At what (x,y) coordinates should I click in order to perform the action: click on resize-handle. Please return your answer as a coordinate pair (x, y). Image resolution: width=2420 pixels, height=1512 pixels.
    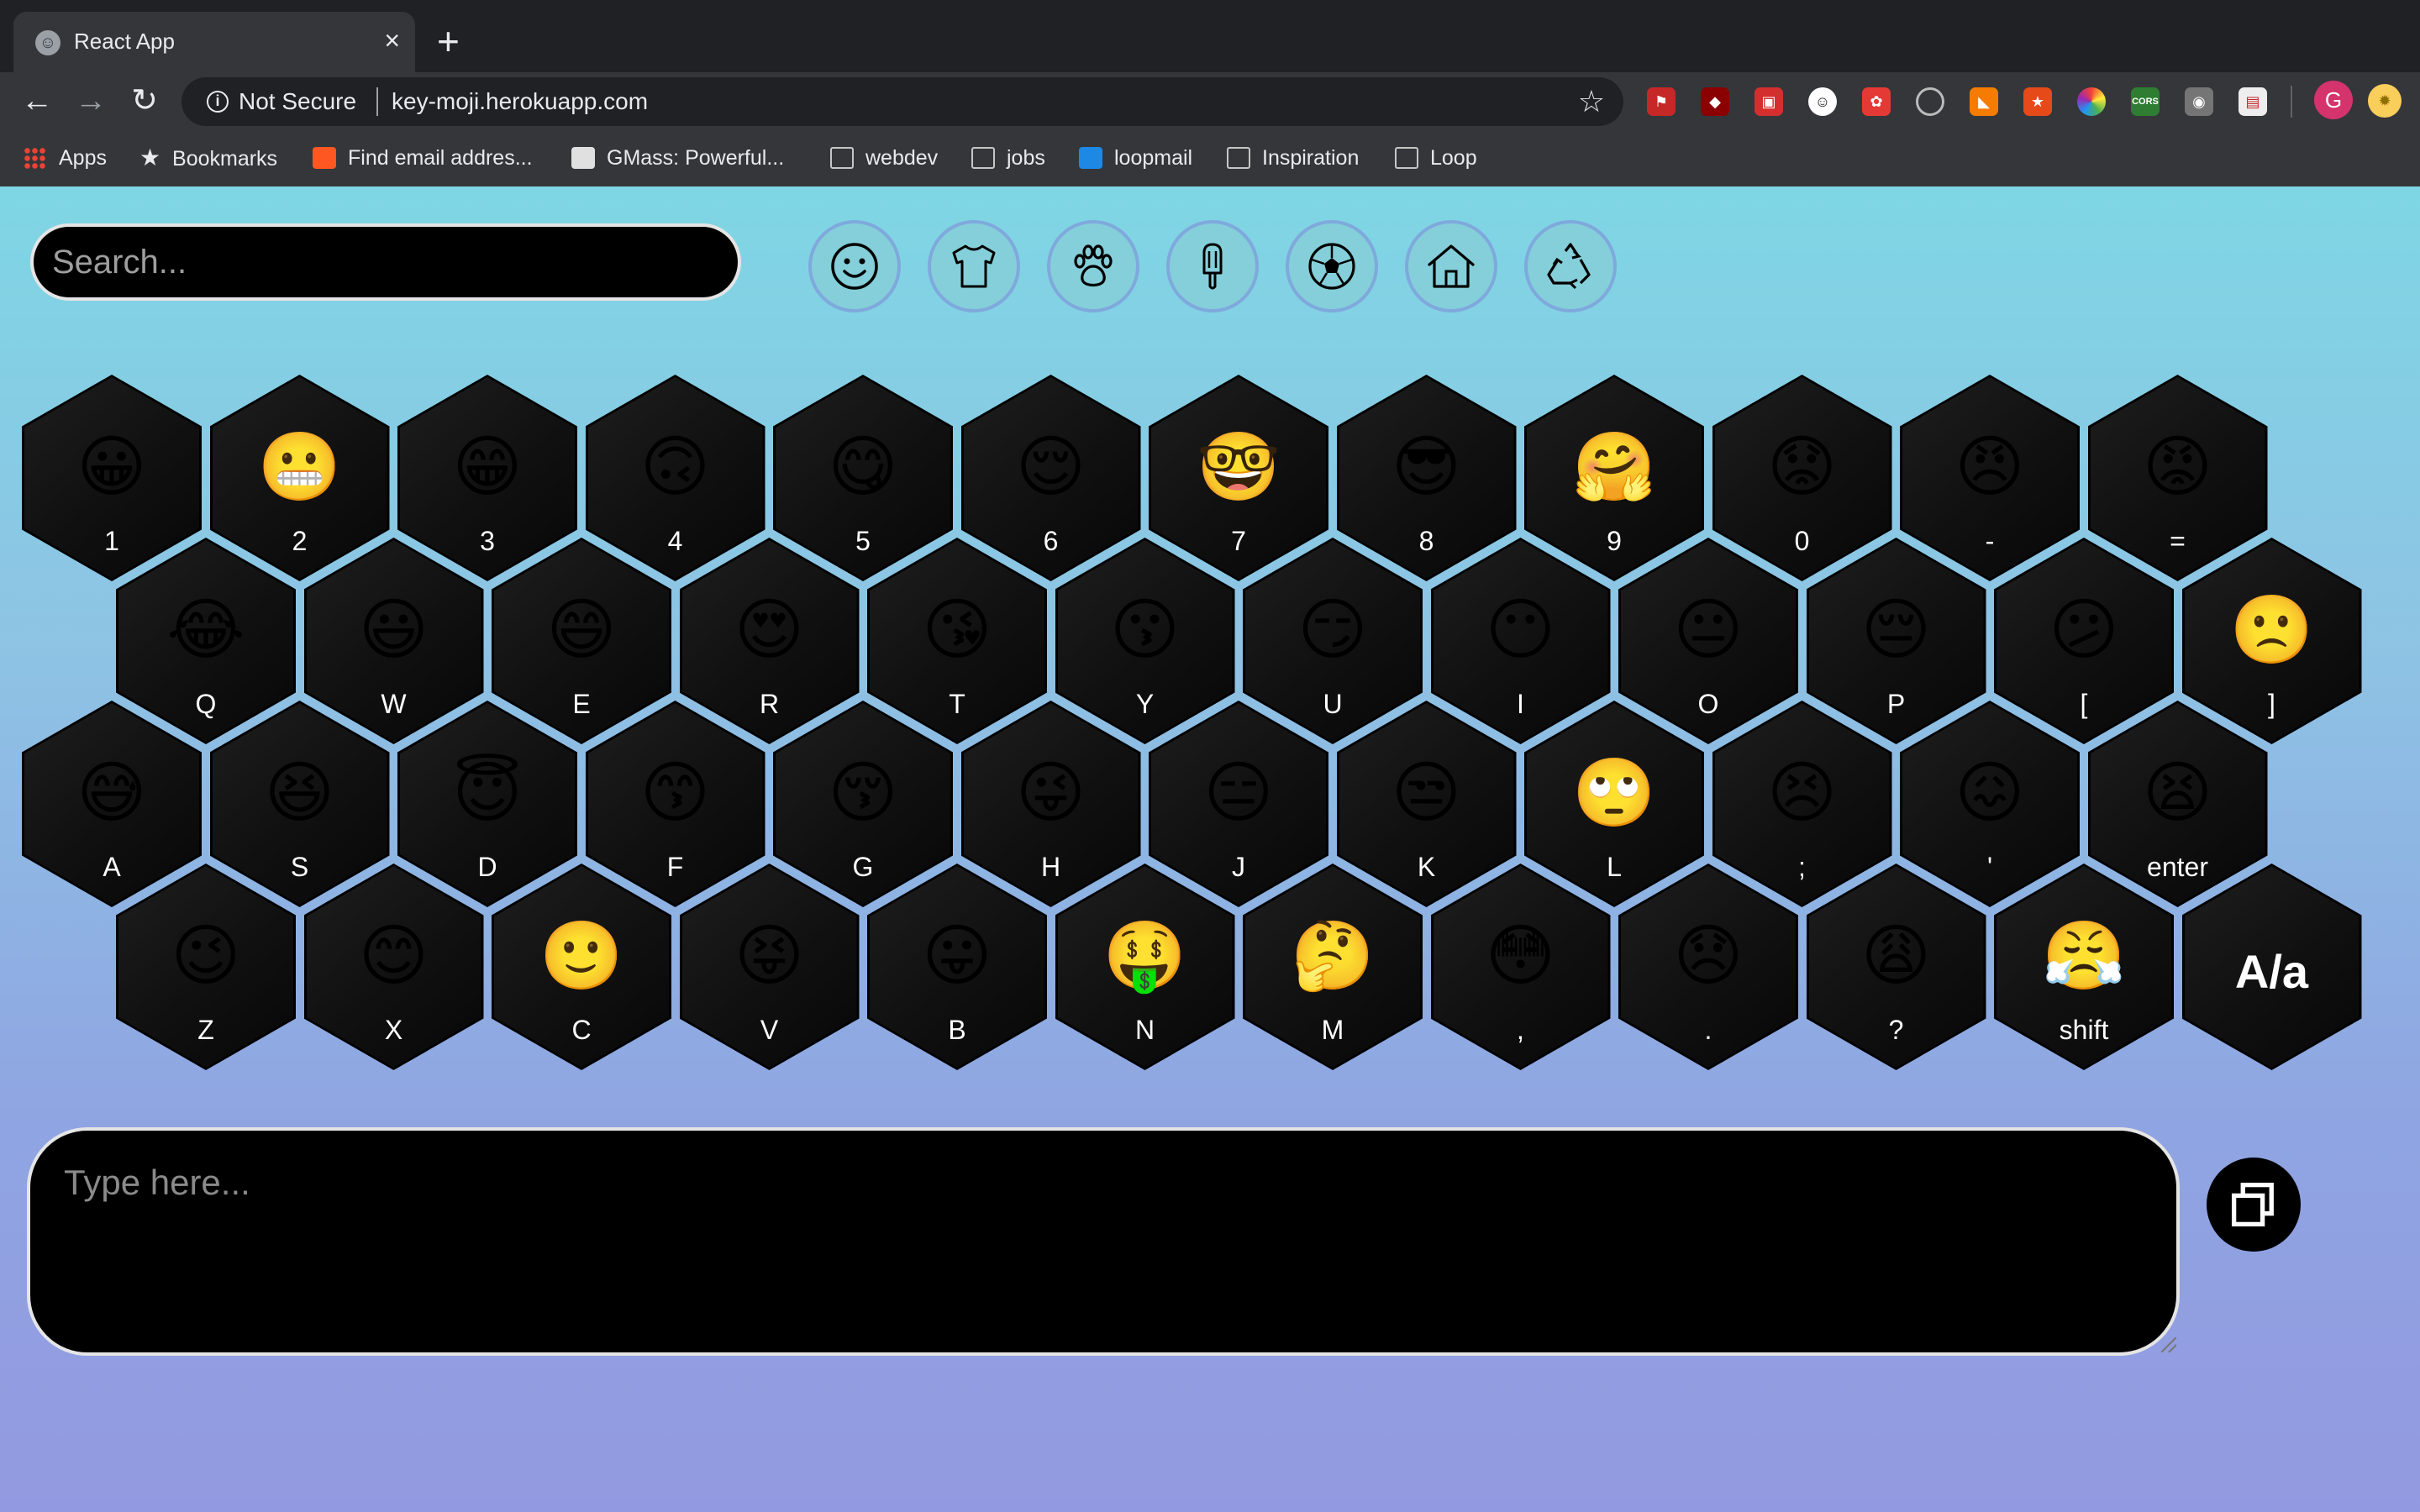
    Looking at the image, I should click on (2168, 1344).